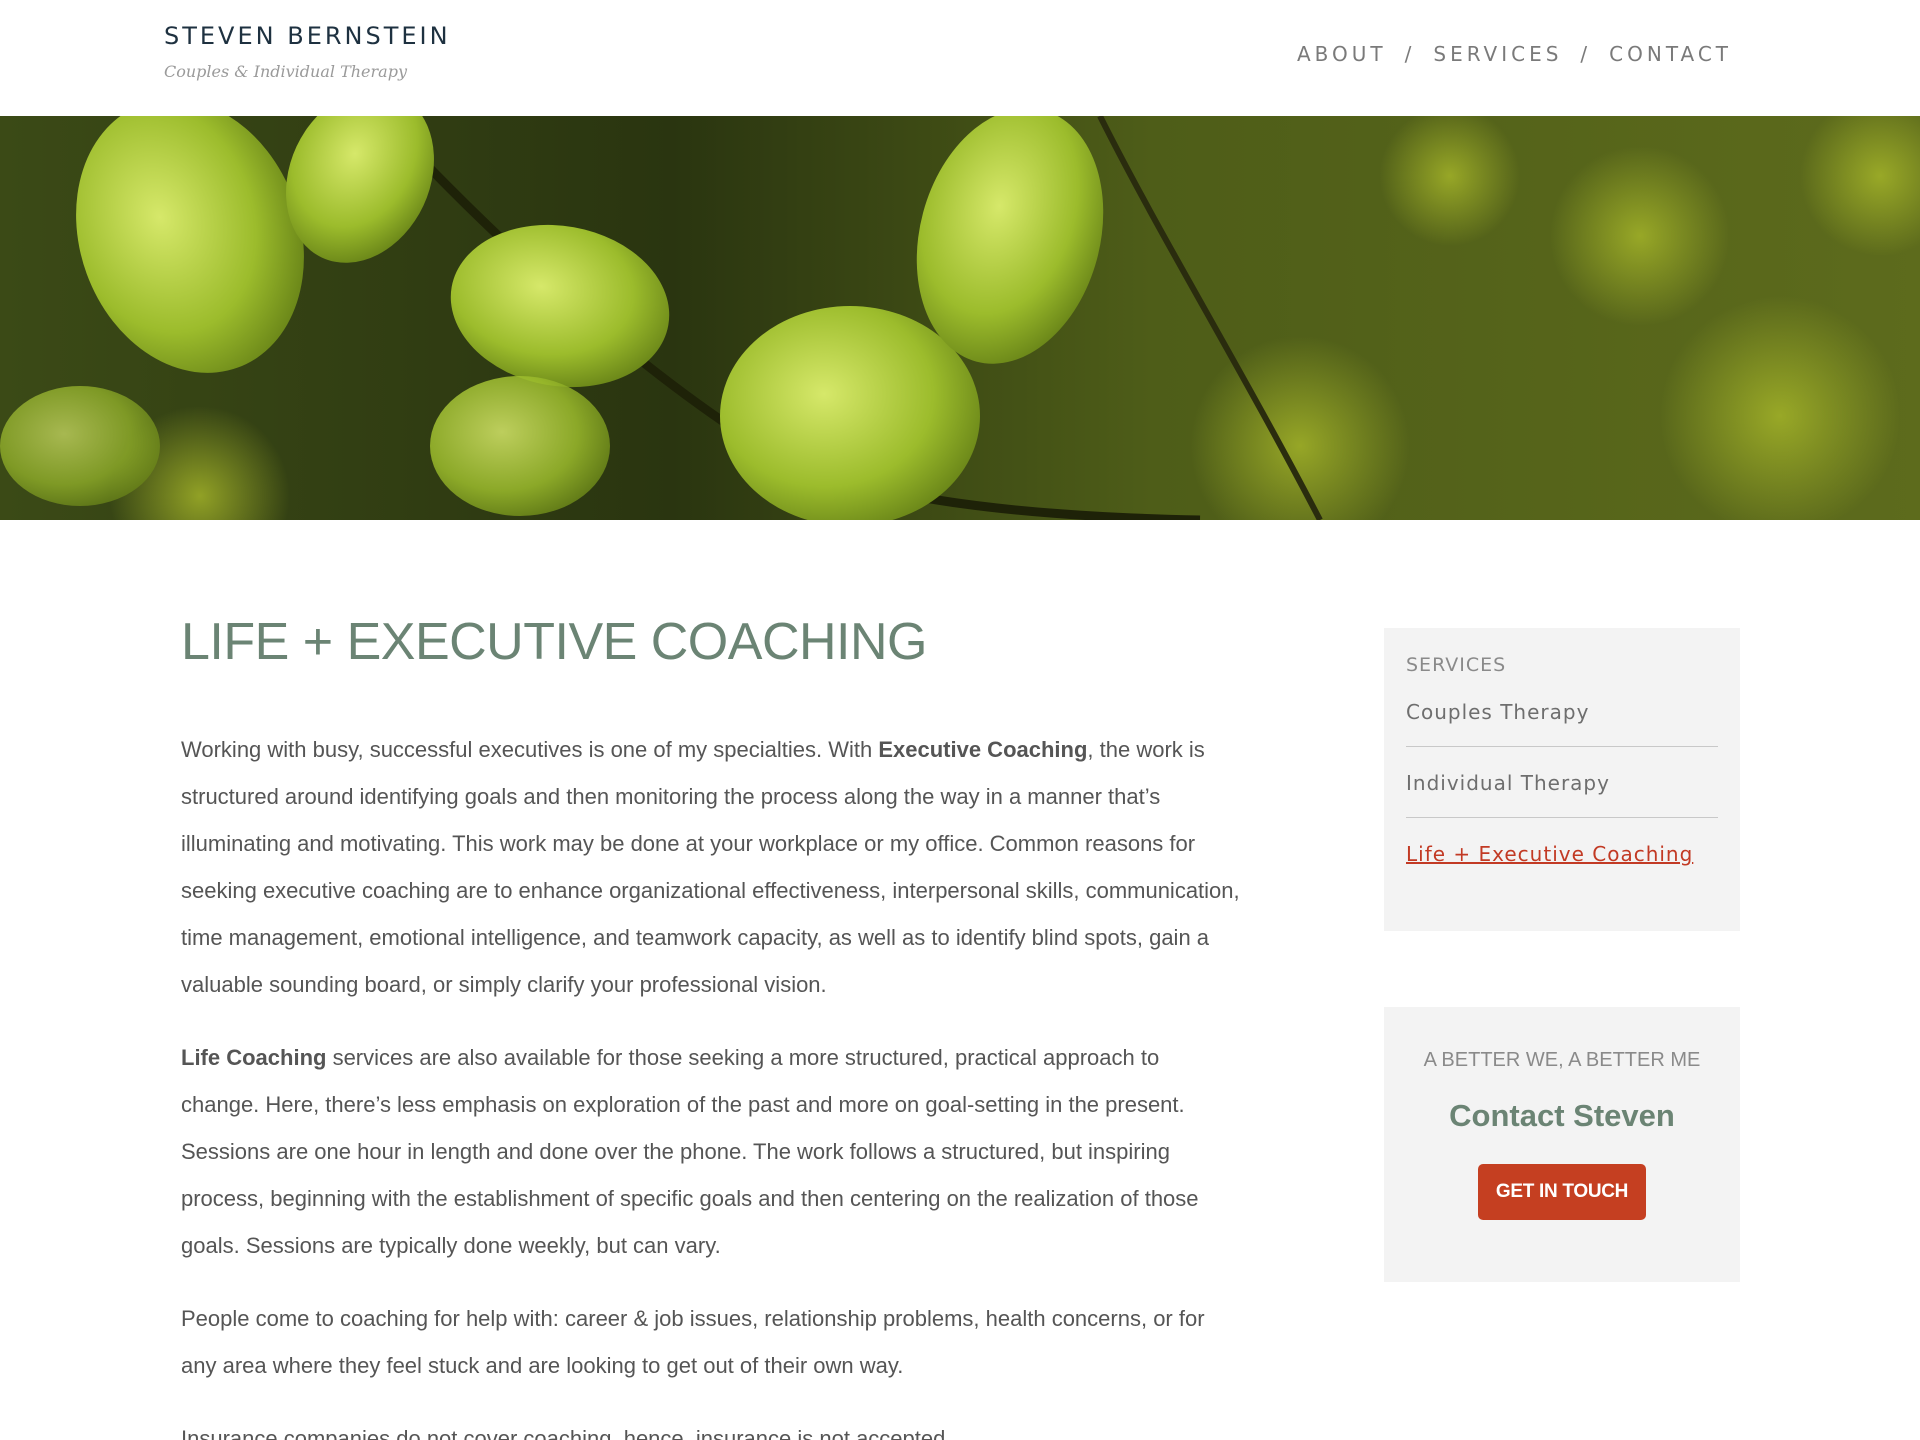 Image resolution: width=1920 pixels, height=1440 pixels. What do you see at coordinates (307, 36) in the screenshot?
I see `brand-name: STEVEN BERNSTEIN` at bounding box center [307, 36].